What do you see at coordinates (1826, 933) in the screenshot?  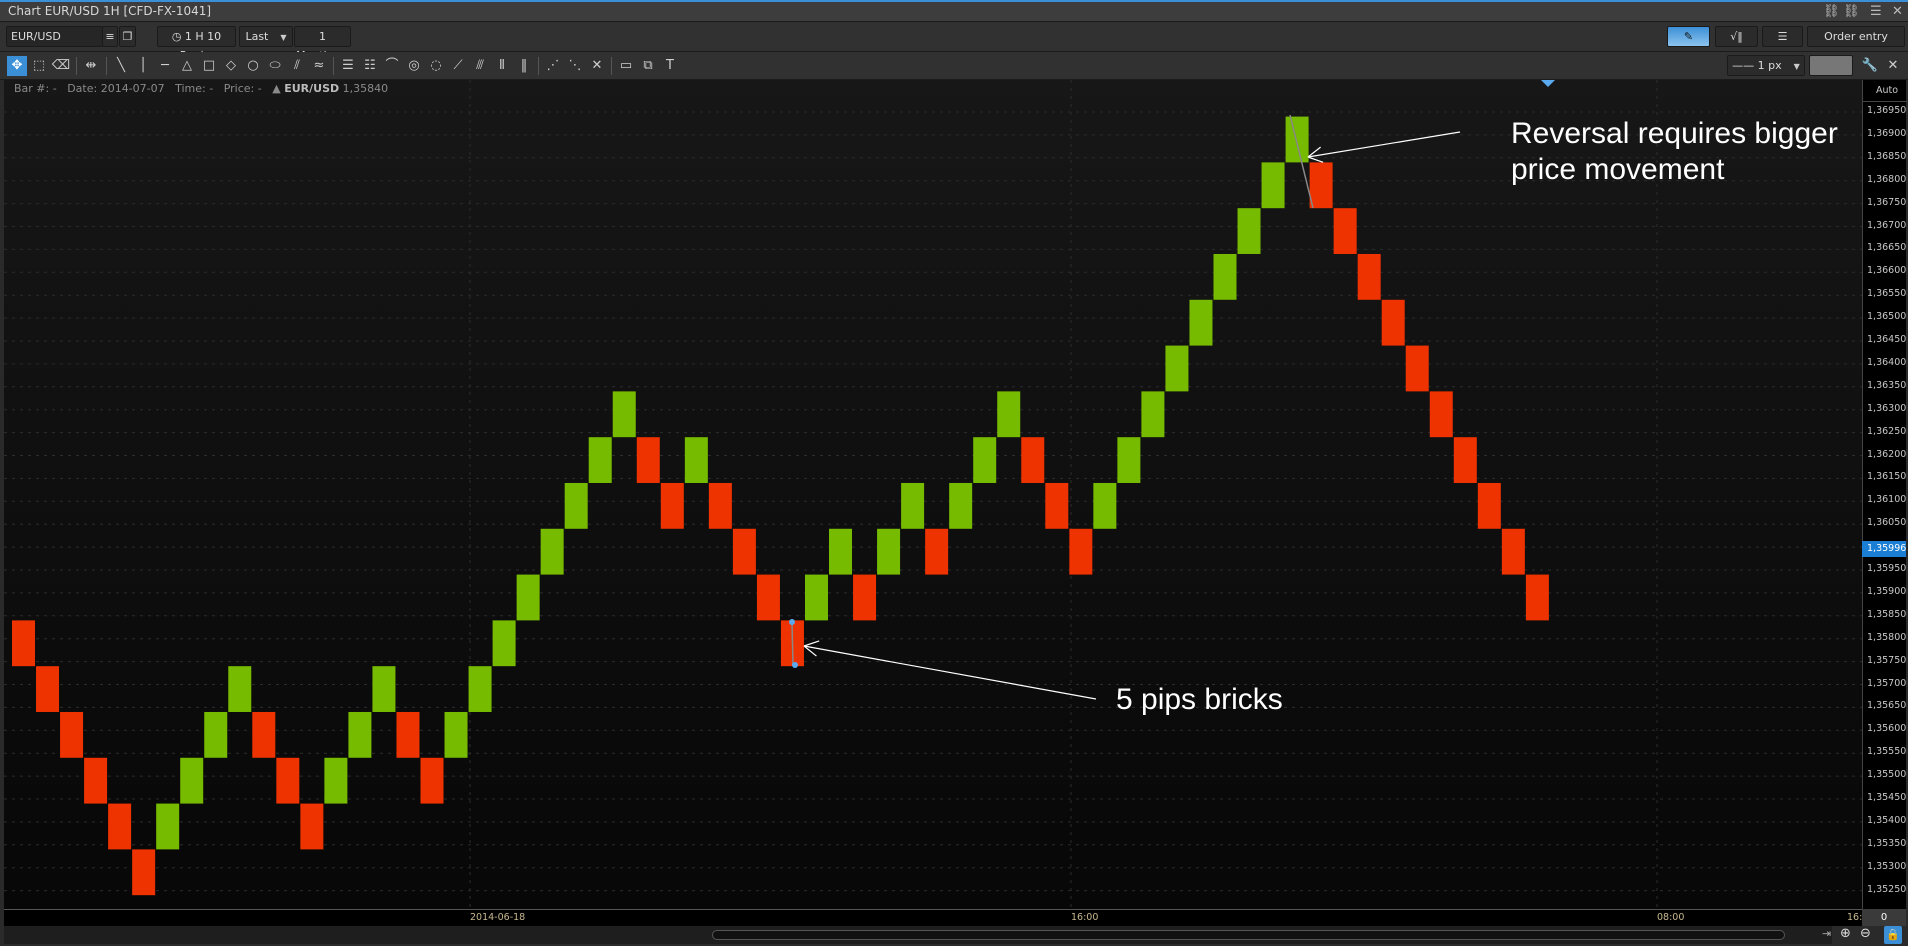 I see `scroll-end-icon: ⇥` at bounding box center [1826, 933].